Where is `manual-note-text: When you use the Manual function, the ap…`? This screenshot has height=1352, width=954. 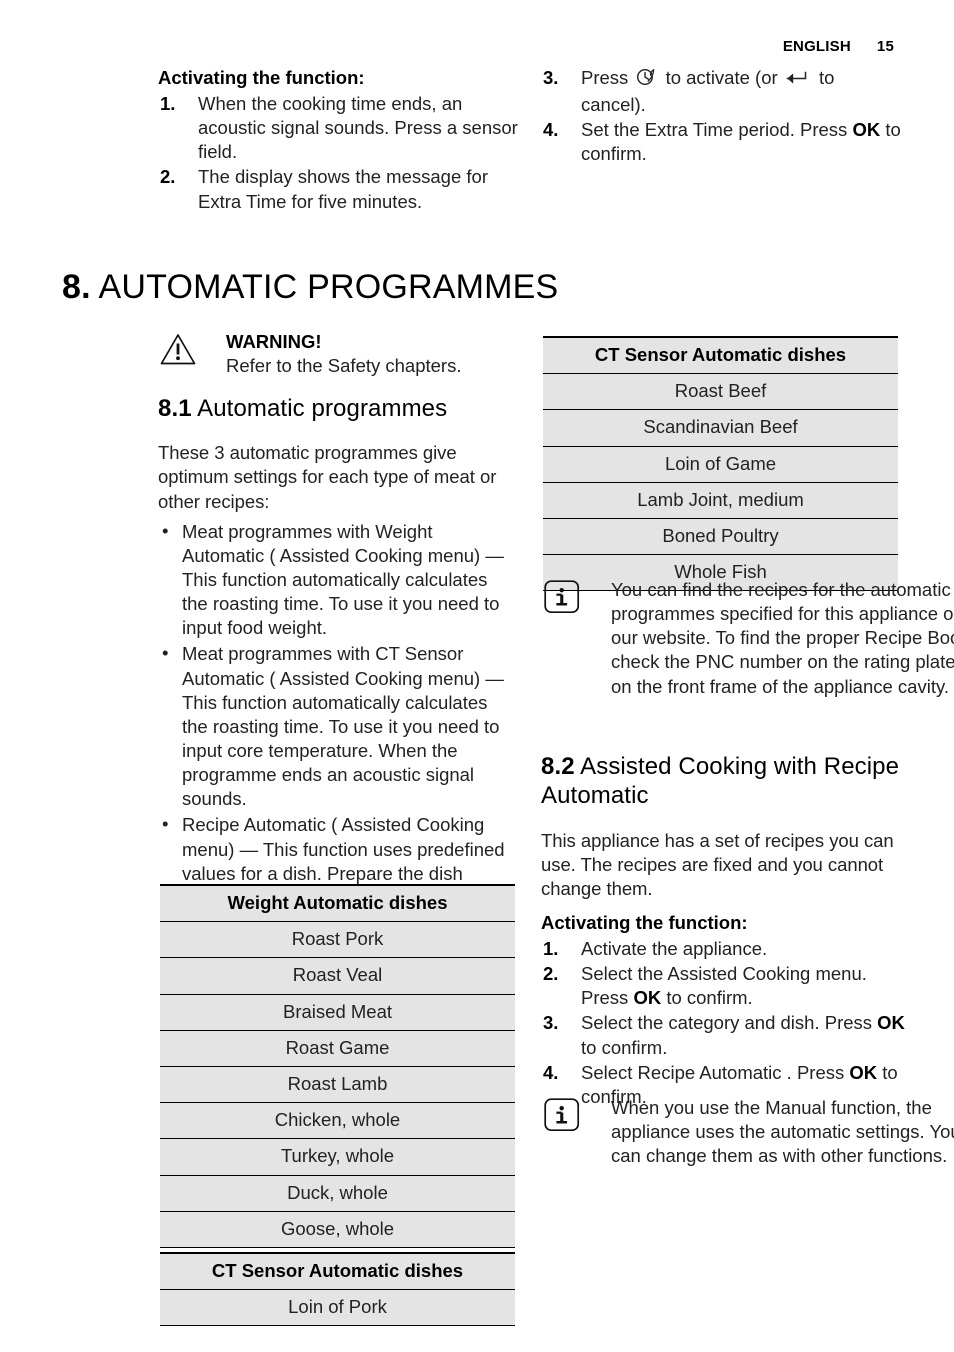 manual-note-text: When you use the Manual function, the ap… is located at coordinates (782, 1132).